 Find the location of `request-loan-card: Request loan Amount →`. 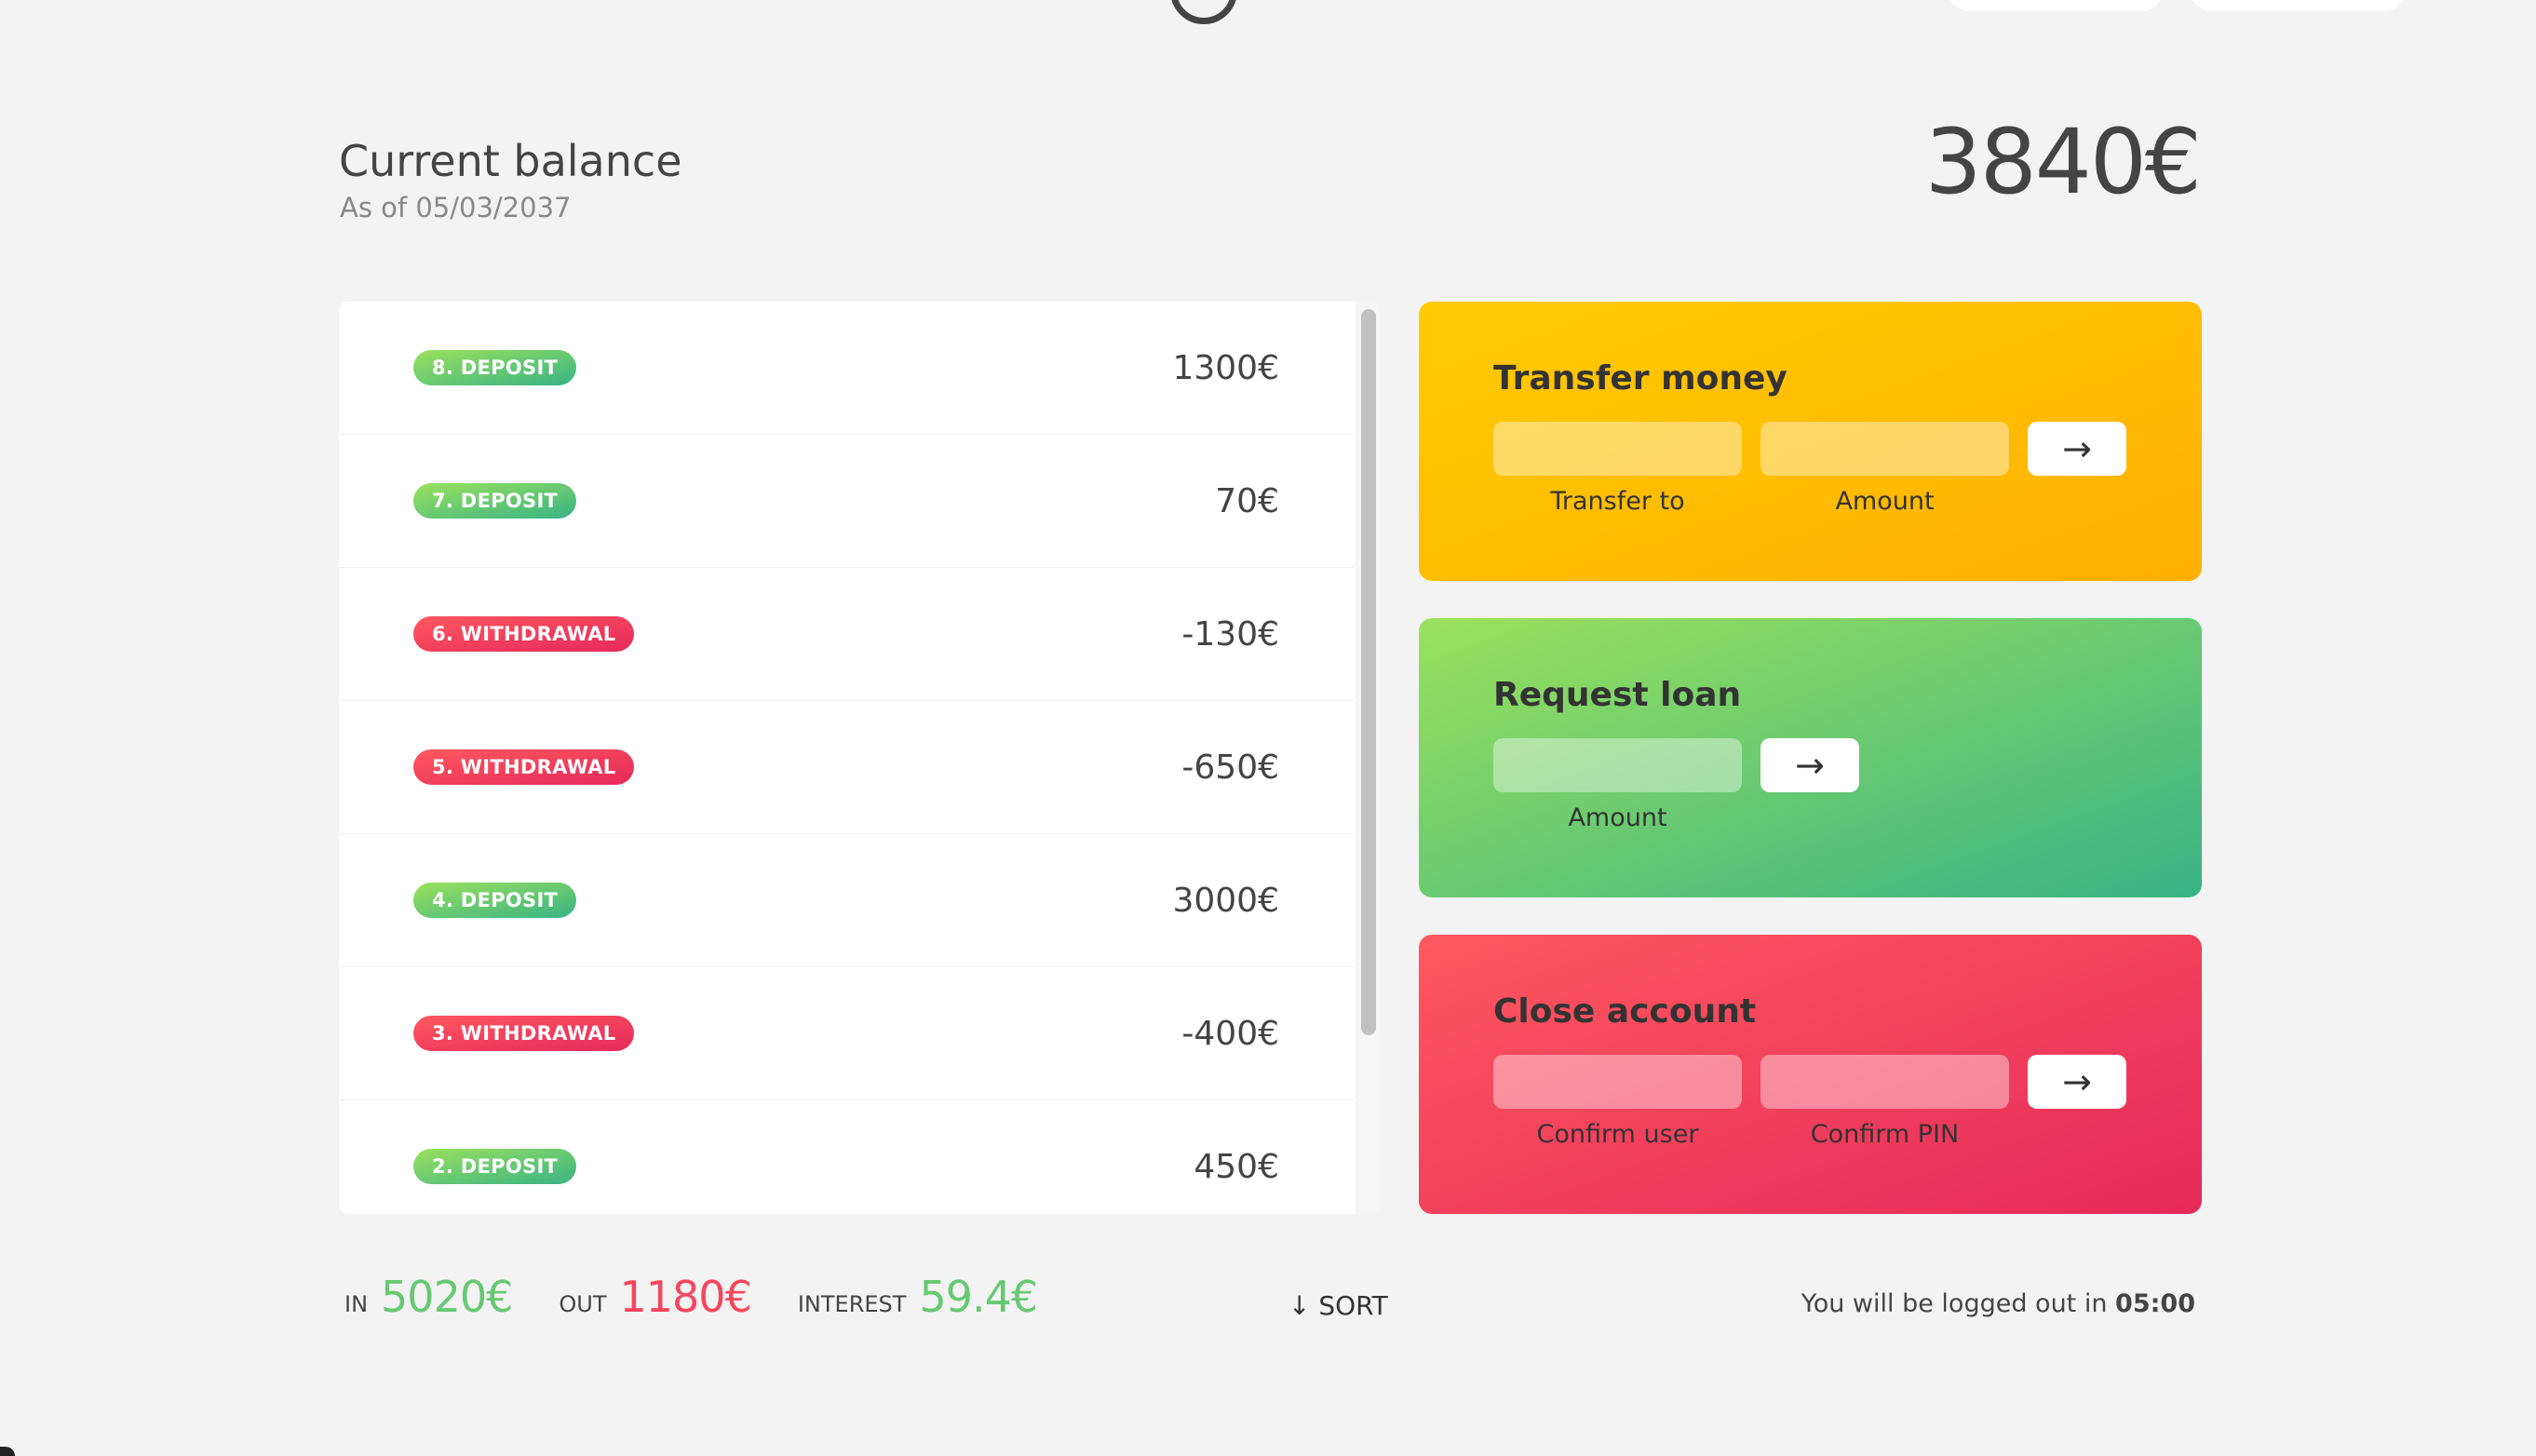

request-loan-card: Request loan Amount → is located at coordinates (1810, 757).